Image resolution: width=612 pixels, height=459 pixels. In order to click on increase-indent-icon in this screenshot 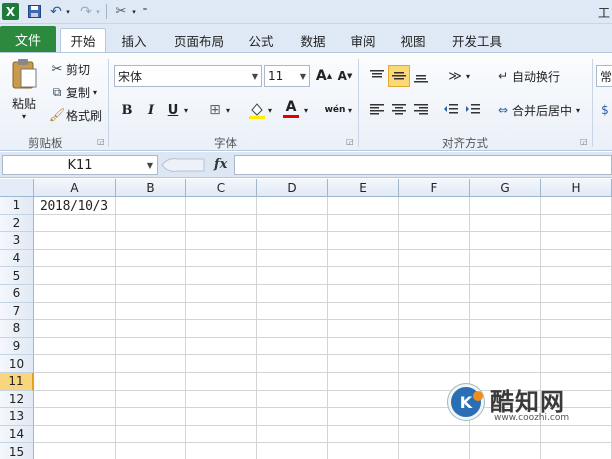, I will do `click(473, 110)`.